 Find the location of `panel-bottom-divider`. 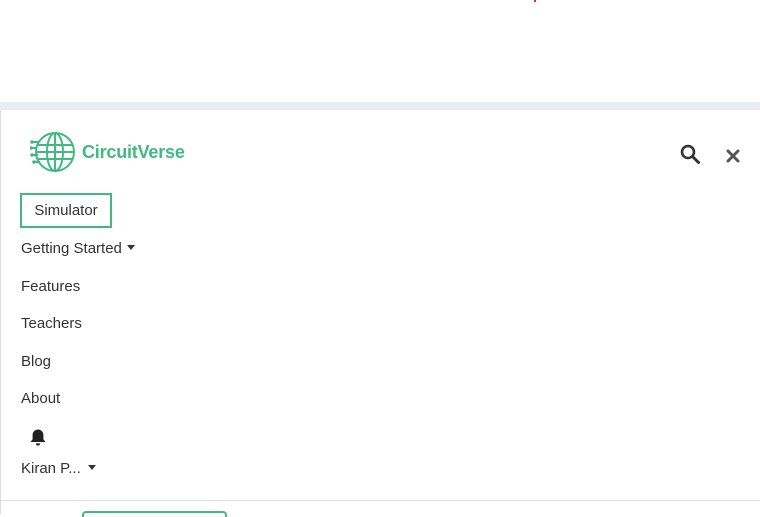

panel-bottom-divider is located at coordinates (380, 500).